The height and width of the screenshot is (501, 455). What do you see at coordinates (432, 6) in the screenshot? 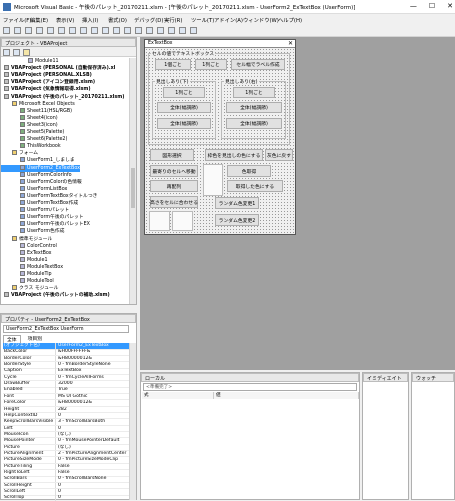
I see `maximize-button: ☐` at bounding box center [432, 6].